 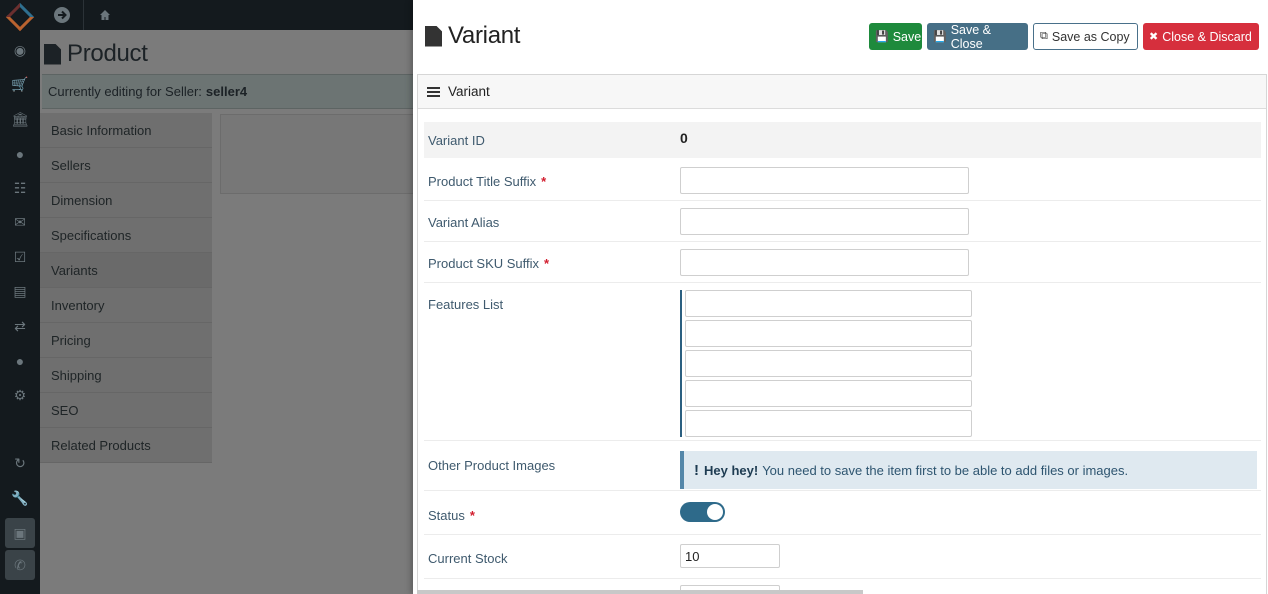 I want to click on globe-icon: ●, so click(x=20, y=361).